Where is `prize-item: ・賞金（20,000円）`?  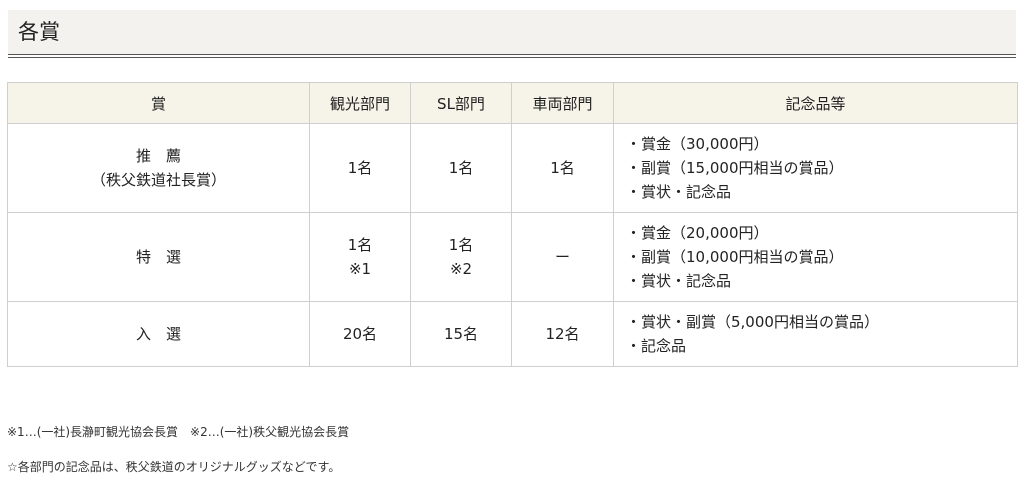
prize-item: ・賞金（20,000円） is located at coordinates (697, 233).